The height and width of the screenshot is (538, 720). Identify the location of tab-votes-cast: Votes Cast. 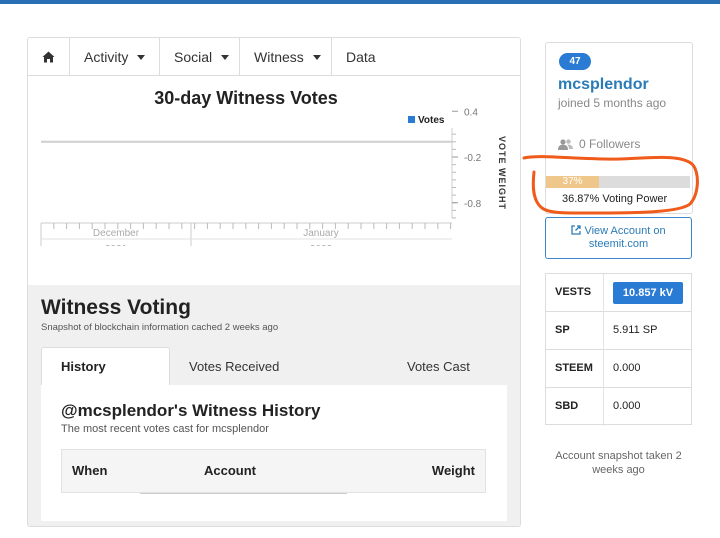
(438, 366).